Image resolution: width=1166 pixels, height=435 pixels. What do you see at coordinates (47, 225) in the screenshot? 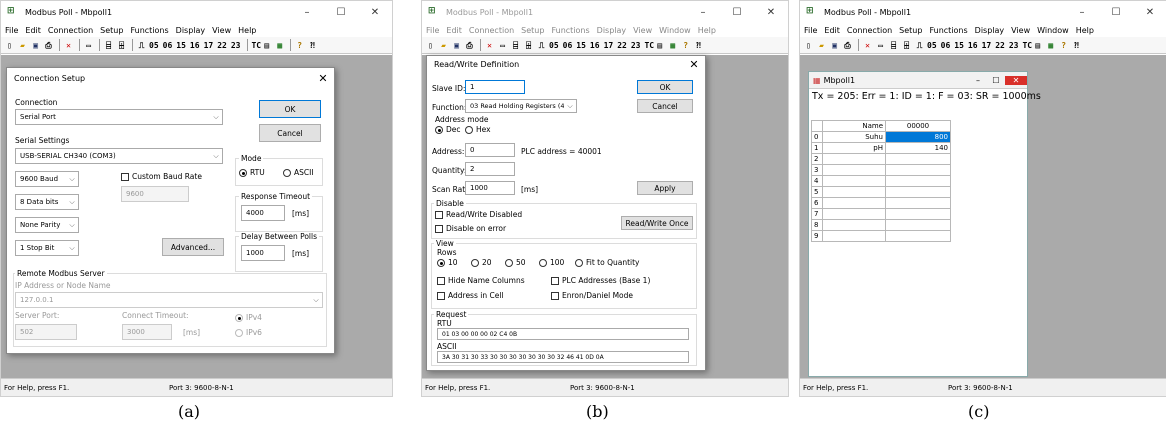
I see `parity-select: None Parity ⌵` at bounding box center [47, 225].